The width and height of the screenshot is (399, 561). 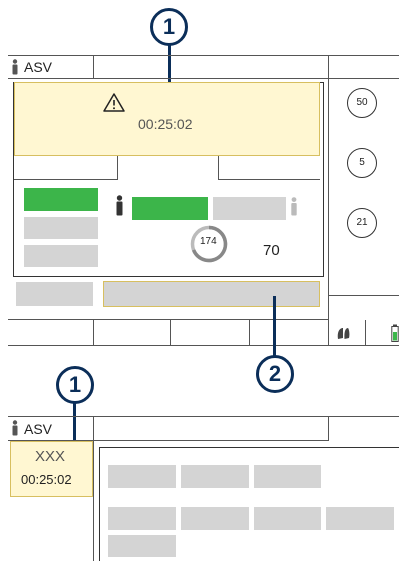 What do you see at coordinates (275, 374) in the screenshot?
I see `callout-2-marker: 2` at bounding box center [275, 374].